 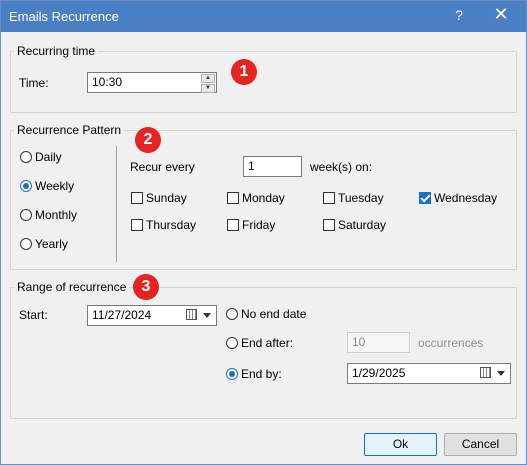 I want to click on start-label: Start:, so click(x=33, y=315).